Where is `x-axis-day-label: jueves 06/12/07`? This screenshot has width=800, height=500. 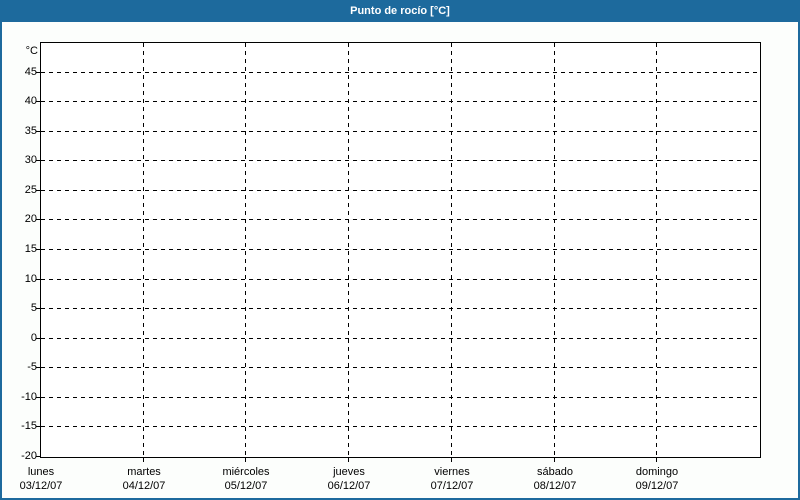 x-axis-day-label: jueves 06/12/07 is located at coordinates (349, 479).